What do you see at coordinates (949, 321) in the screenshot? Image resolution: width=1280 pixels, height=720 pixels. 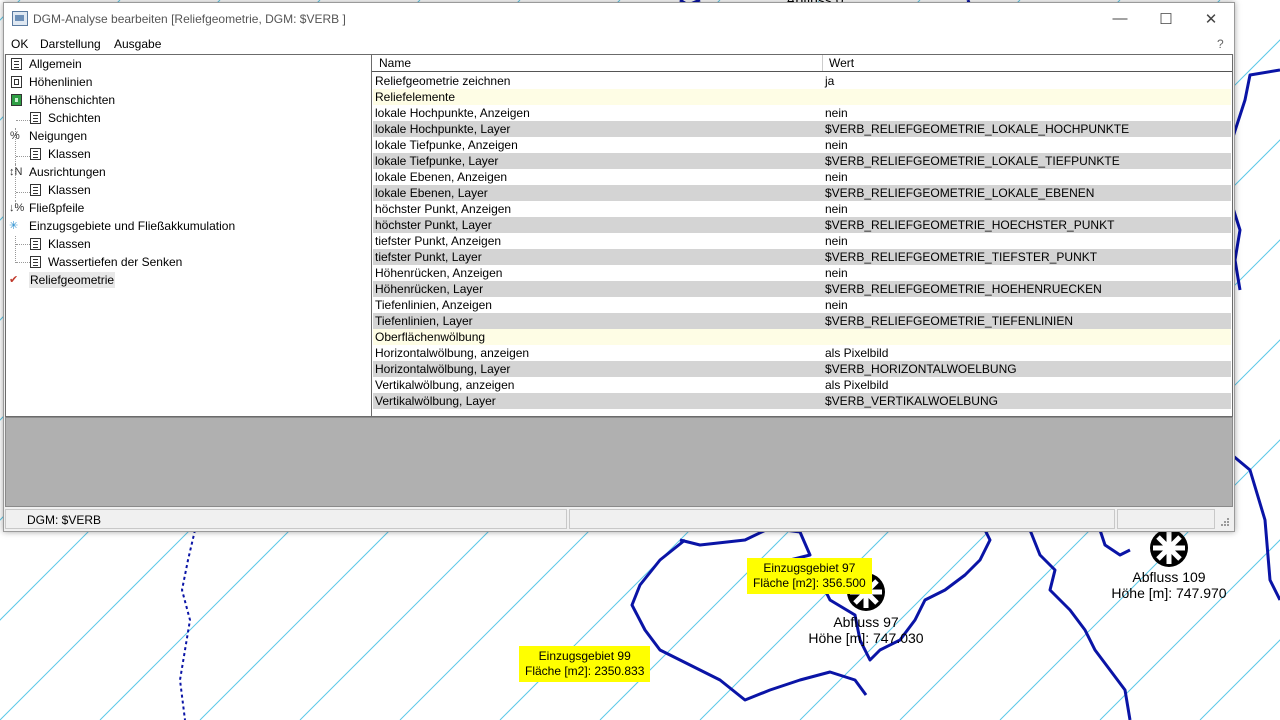 I see `property-value: $VERB_RELIEFGEOMETRIE_TIEFENLINIEN` at bounding box center [949, 321].